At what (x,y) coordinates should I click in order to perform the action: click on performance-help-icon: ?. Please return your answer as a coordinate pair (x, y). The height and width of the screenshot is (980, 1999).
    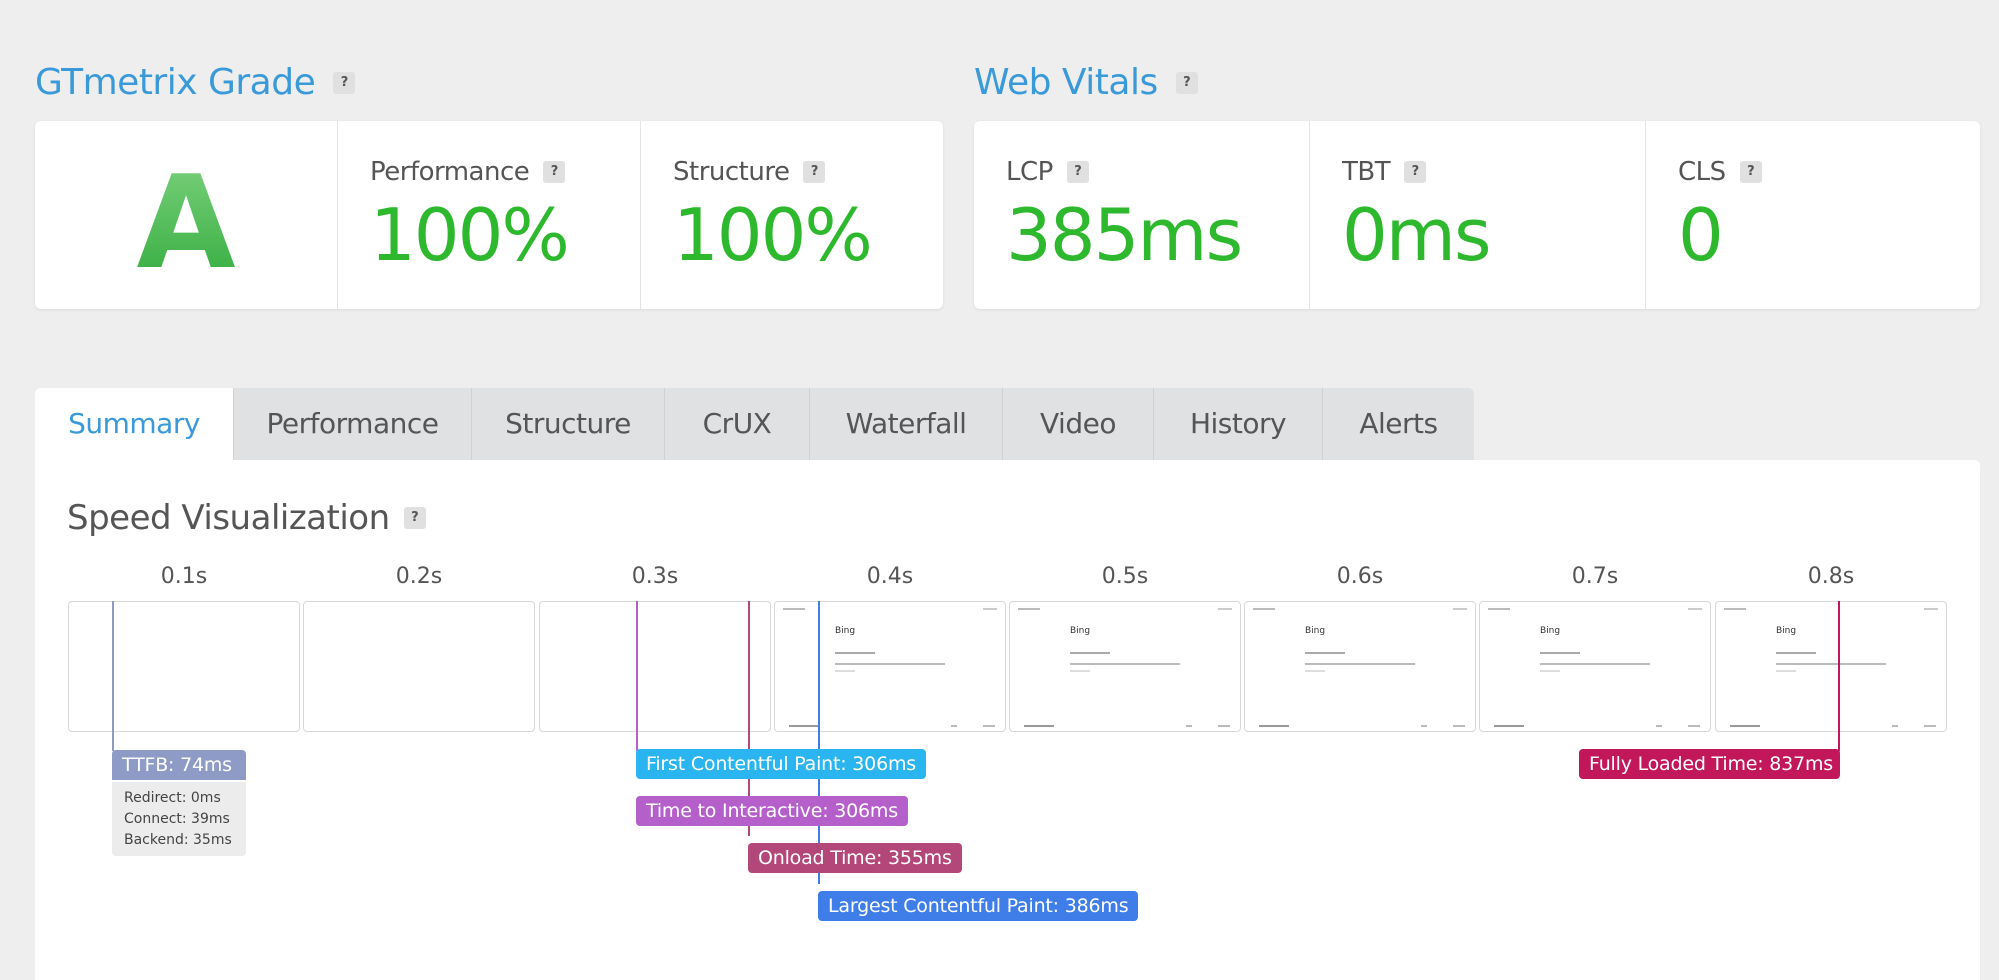
    Looking at the image, I should click on (554, 172).